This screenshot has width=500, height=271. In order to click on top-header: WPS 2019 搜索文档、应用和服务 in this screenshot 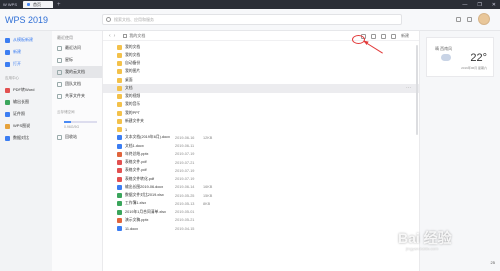, I will do `click(250, 20)`.